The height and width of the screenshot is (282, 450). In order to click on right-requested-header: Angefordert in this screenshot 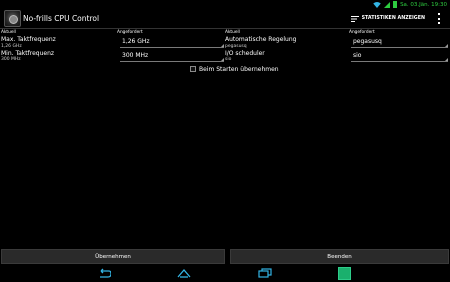, I will do `click(362, 32)`.